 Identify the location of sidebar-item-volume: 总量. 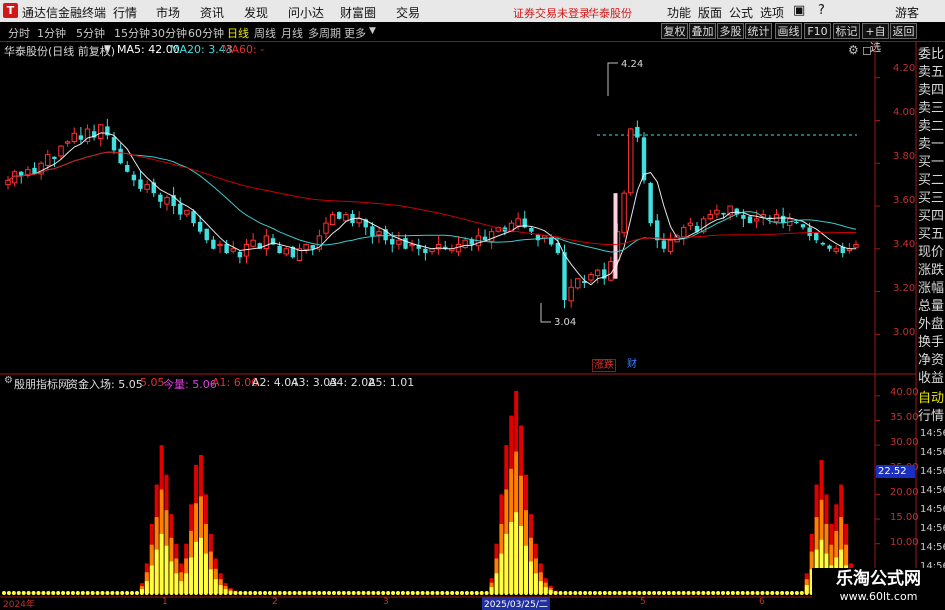
(931, 307).